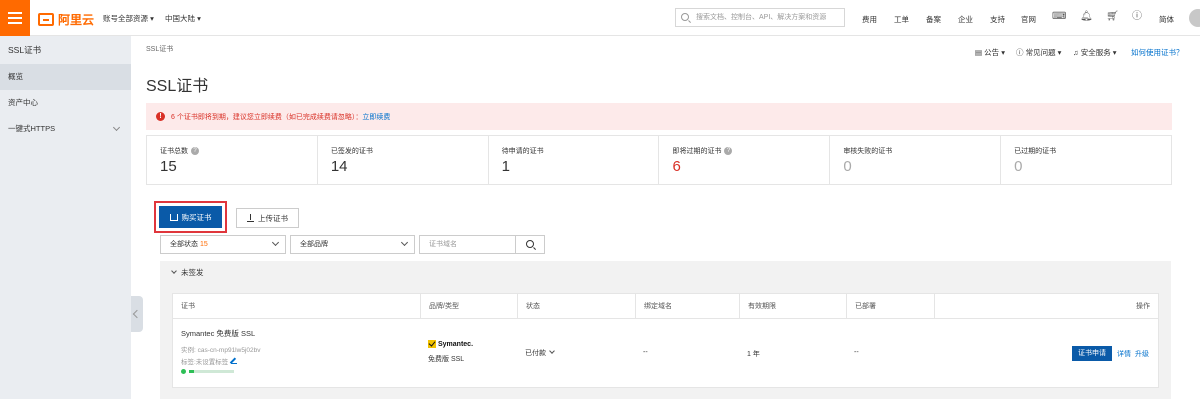 This screenshot has width=1200, height=399. I want to click on aliyun-logo: 阿里云, so click(66, 19).